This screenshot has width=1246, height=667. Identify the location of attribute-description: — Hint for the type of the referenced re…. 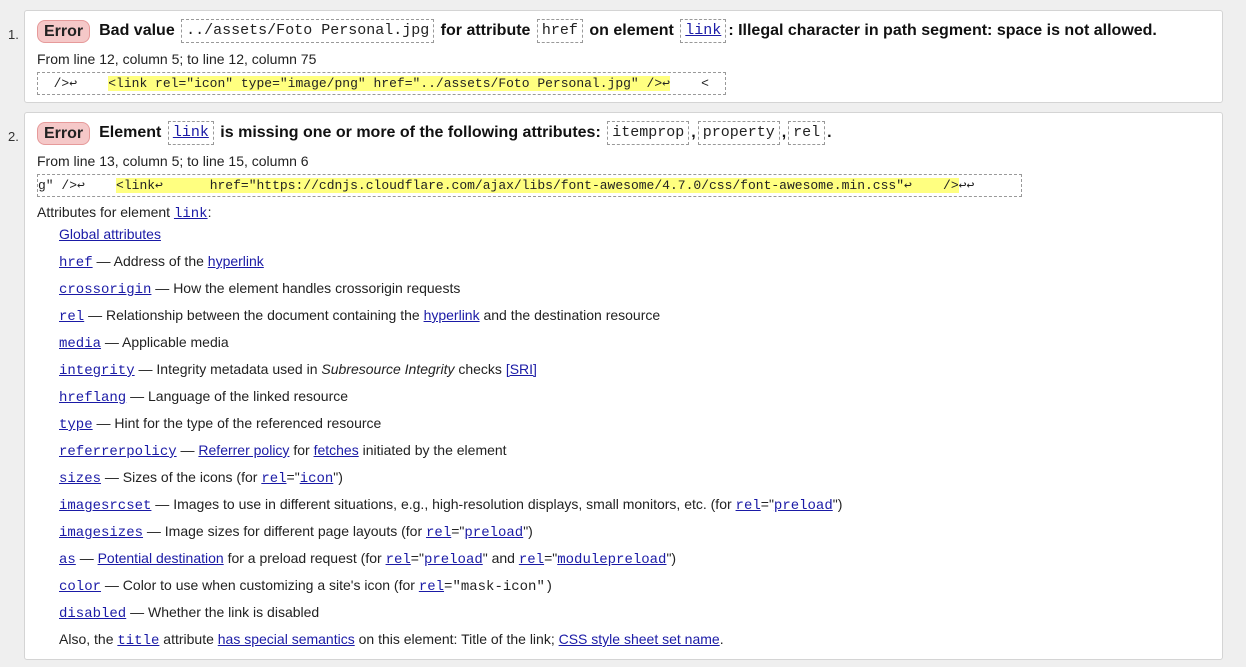
(237, 423).